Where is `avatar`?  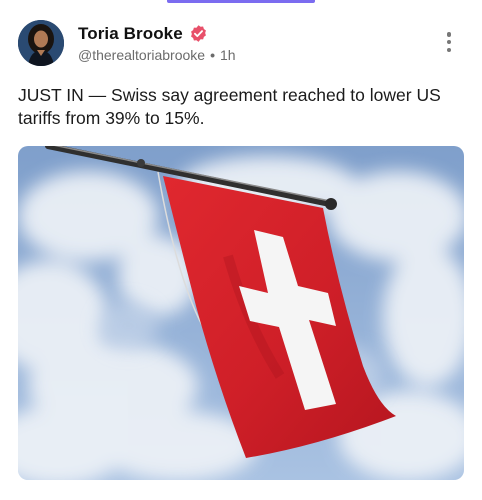
avatar is located at coordinates (41, 43).